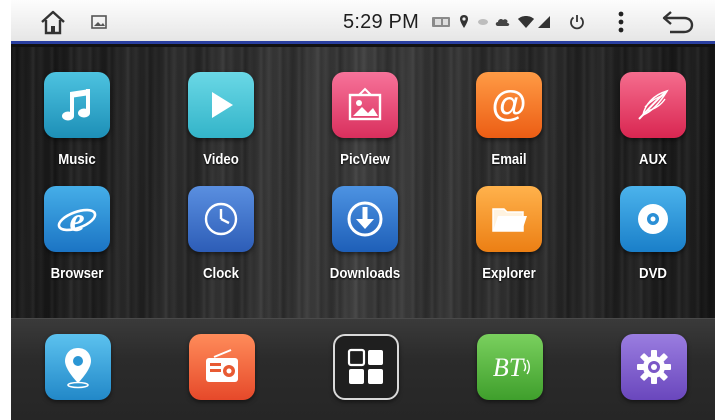 This screenshot has width=725, height=420. What do you see at coordinates (509, 273) in the screenshot?
I see `app-label: Explorer` at bounding box center [509, 273].